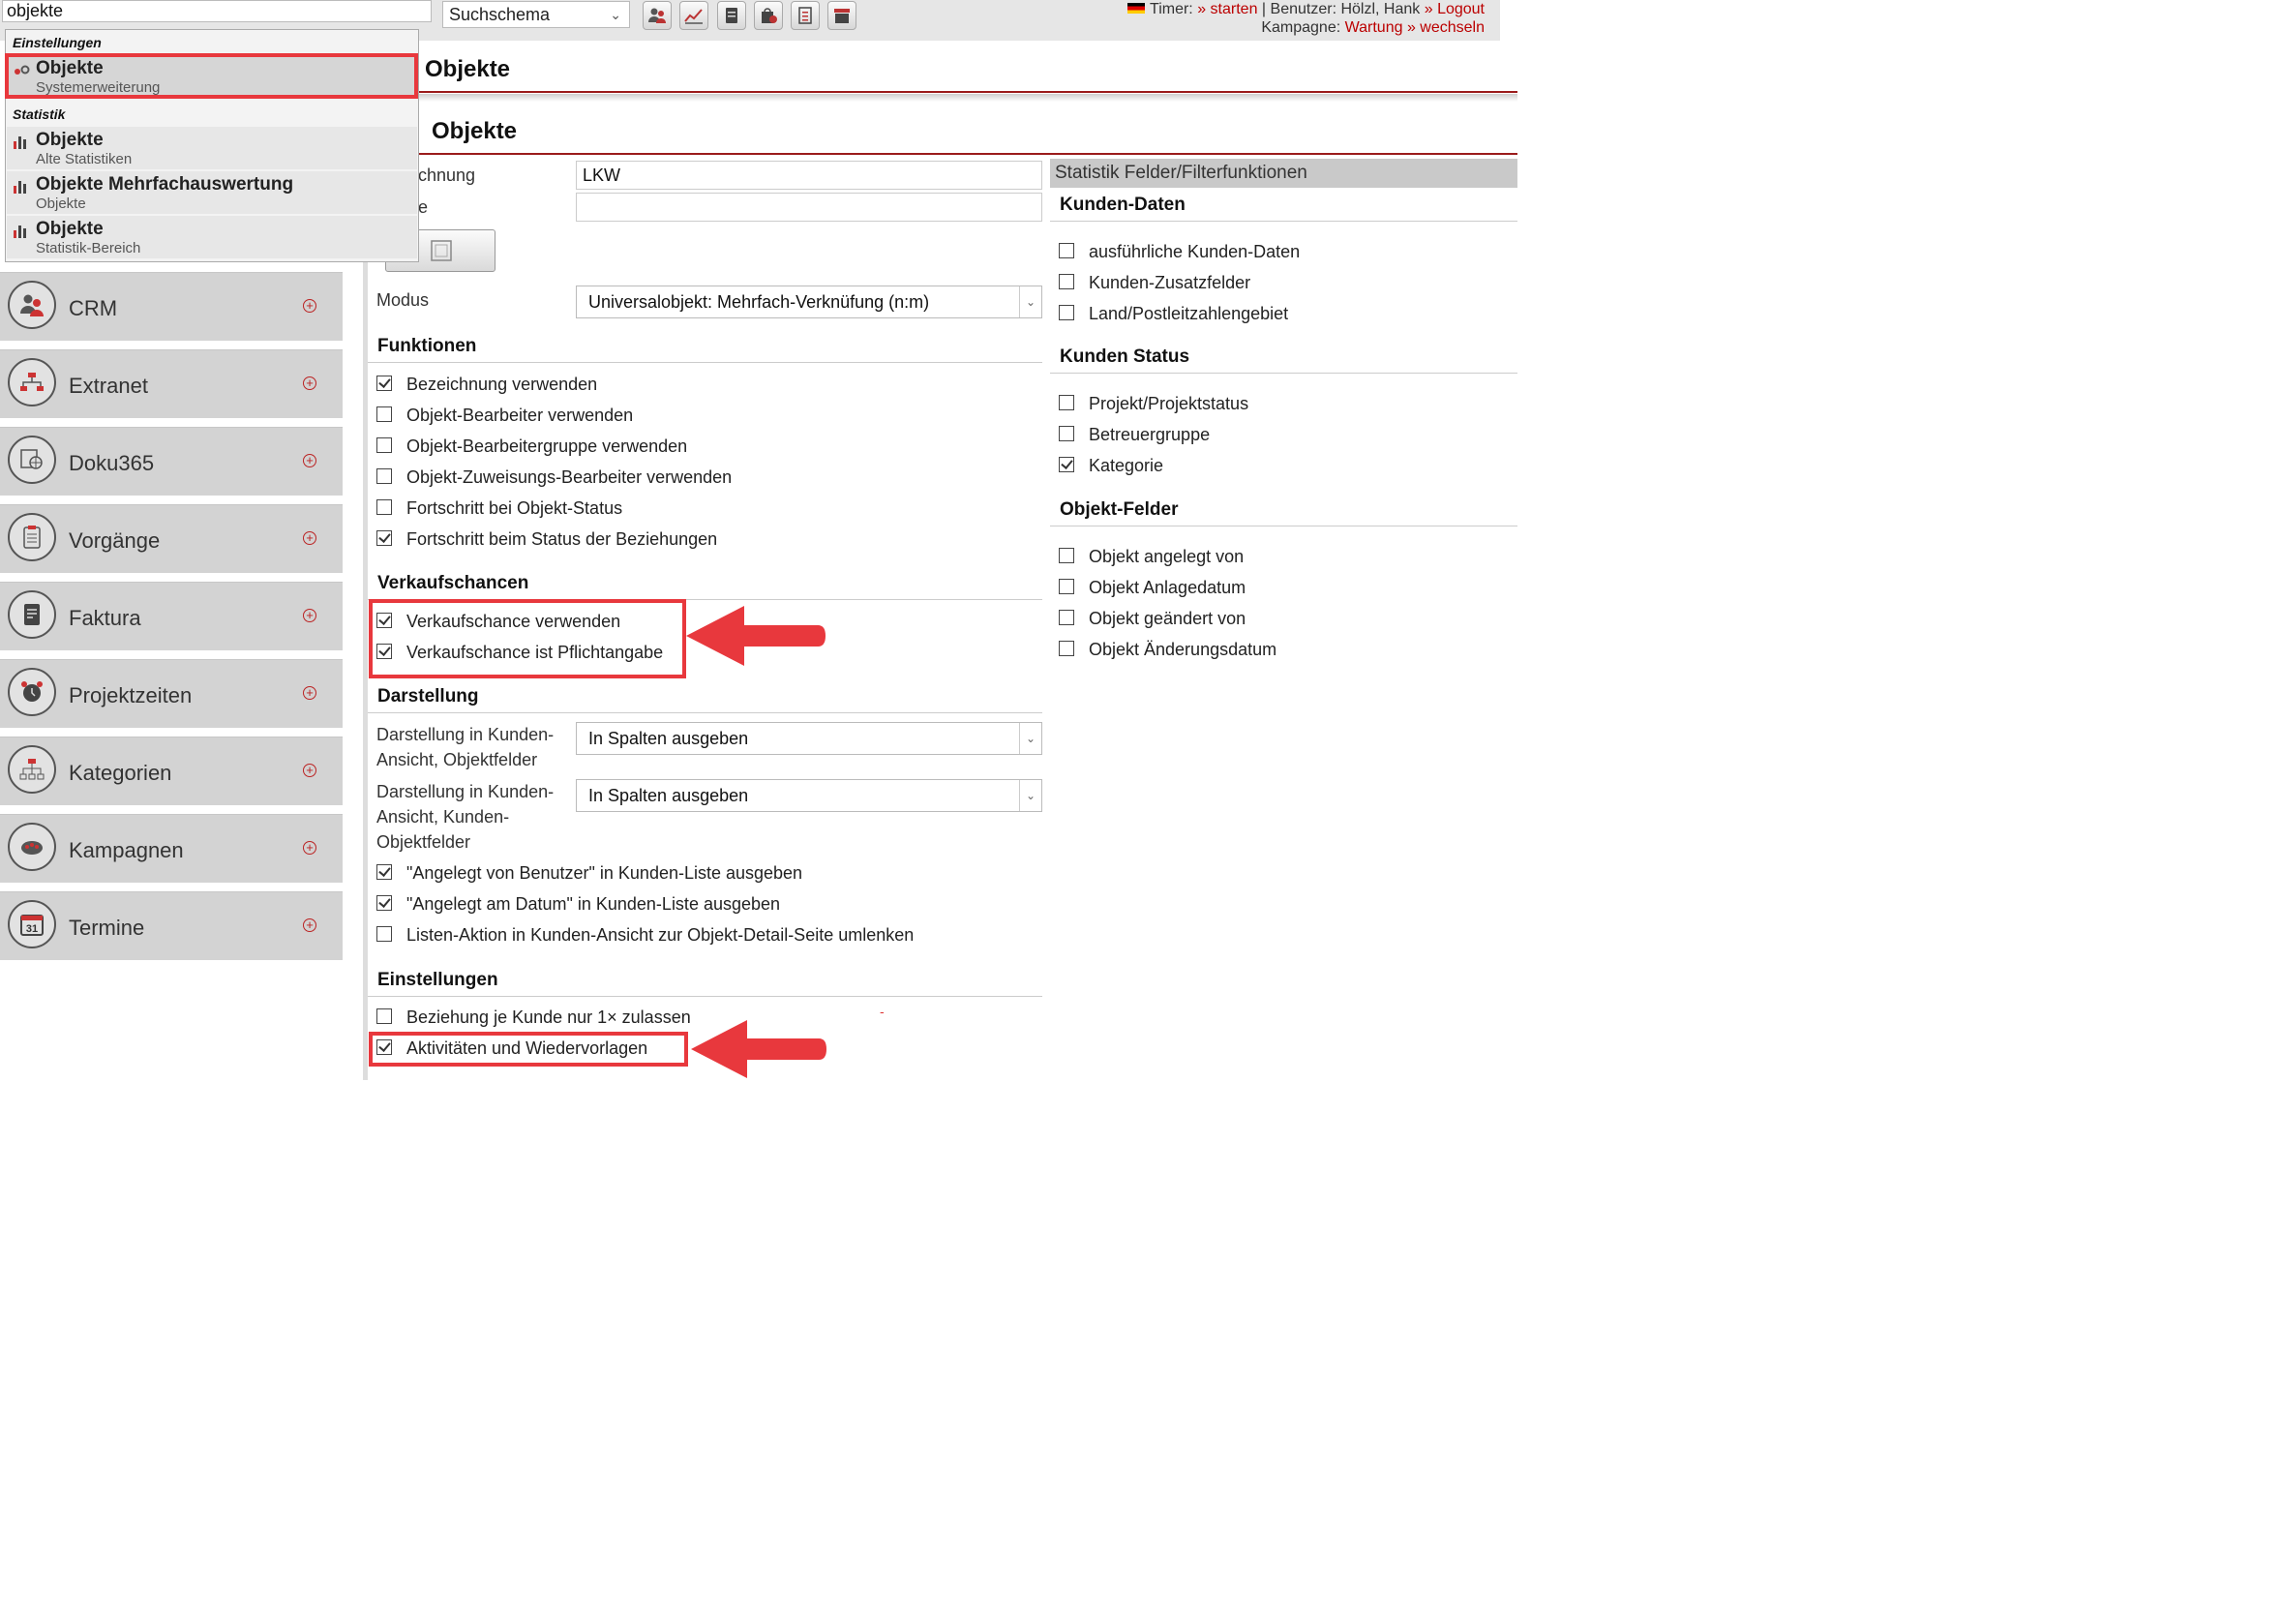  What do you see at coordinates (668, 738) in the screenshot?
I see `select-value: In Spalten ausgeben` at bounding box center [668, 738].